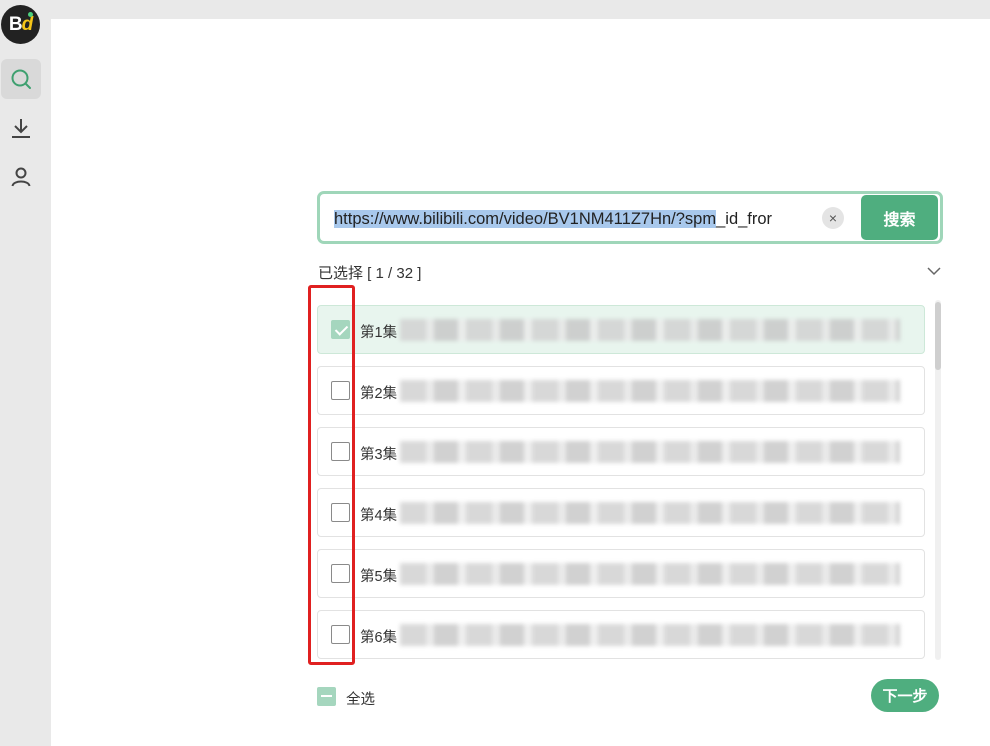 This screenshot has width=990, height=746. What do you see at coordinates (899, 217) in the screenshot?
I see `search-button: 搜索` at bounding box center [899, 217].